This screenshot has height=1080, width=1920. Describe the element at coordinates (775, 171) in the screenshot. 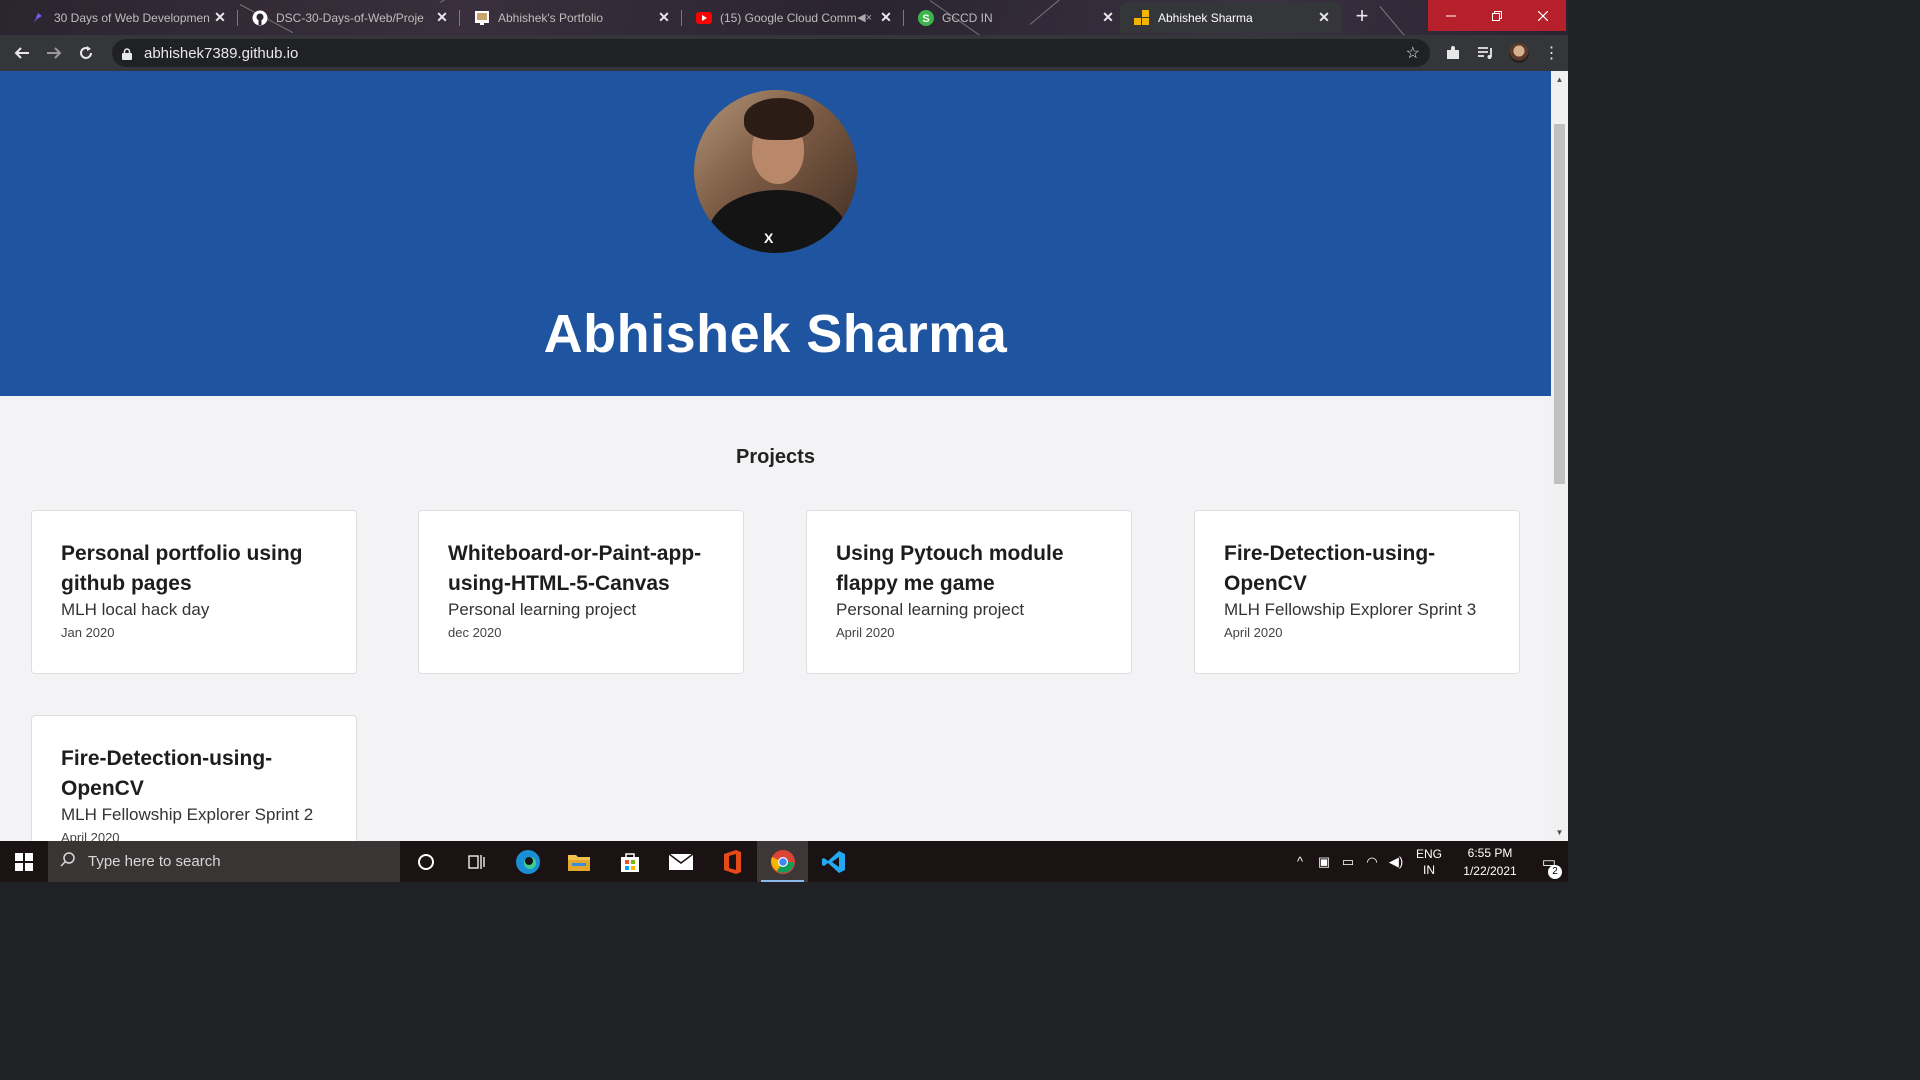

I see `profile-photo: X` at that location.